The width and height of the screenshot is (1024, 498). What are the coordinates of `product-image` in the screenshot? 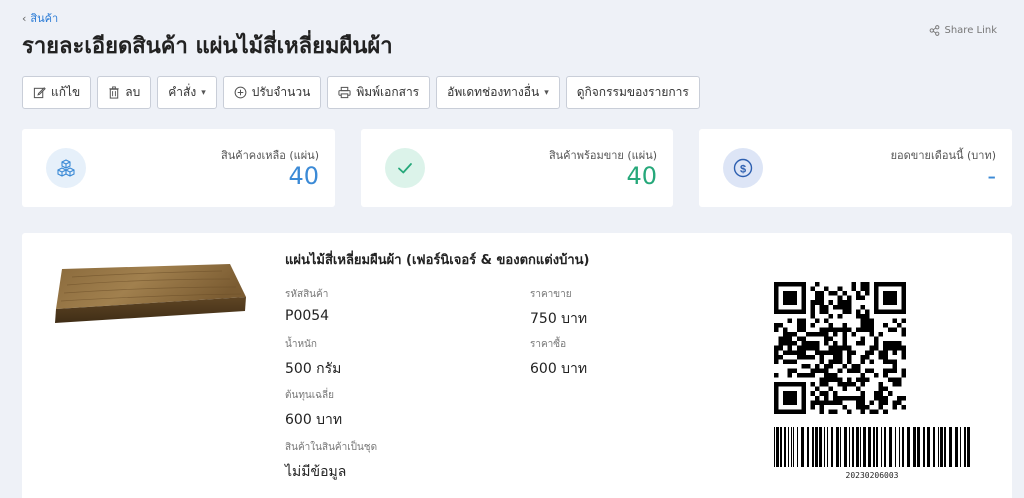 It's located at (150, 293).